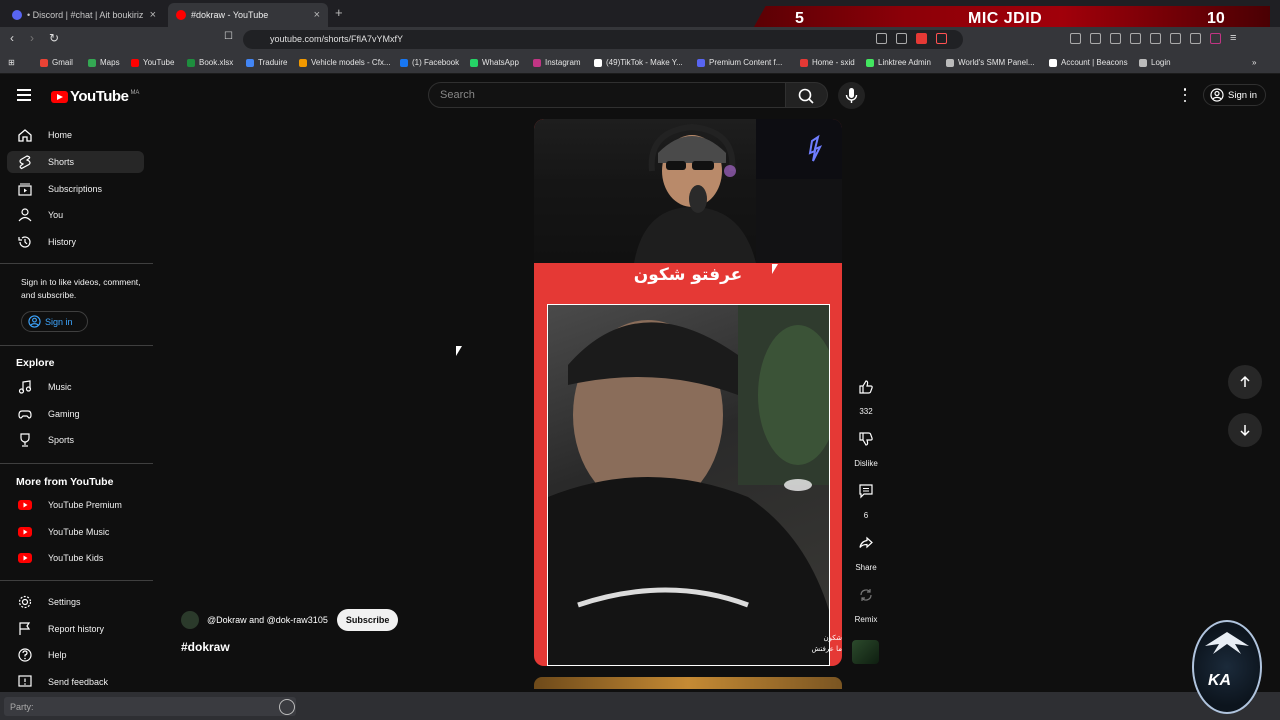 Image resolution: width=1280 pixels, height=720 pixels. What do you see at coordinates (205, 647) in the screenshot?
I see `short-hashtag: #dokraw` at bounding box center [205, 647].